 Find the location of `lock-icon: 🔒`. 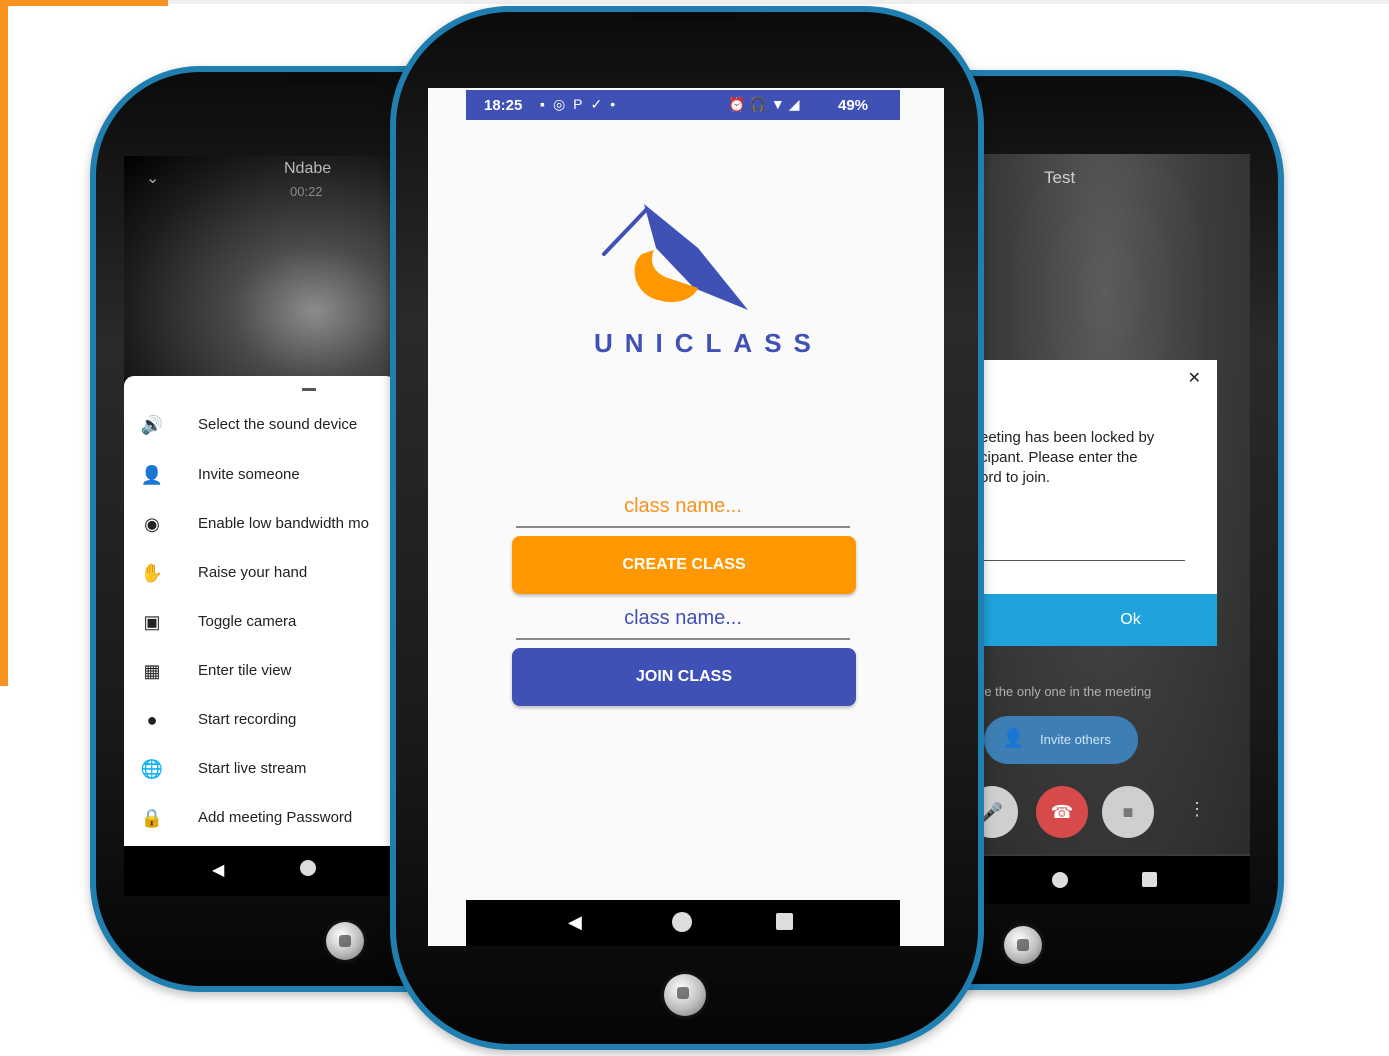

lock-icon: 🔒 is located at coordinates (152, 818).